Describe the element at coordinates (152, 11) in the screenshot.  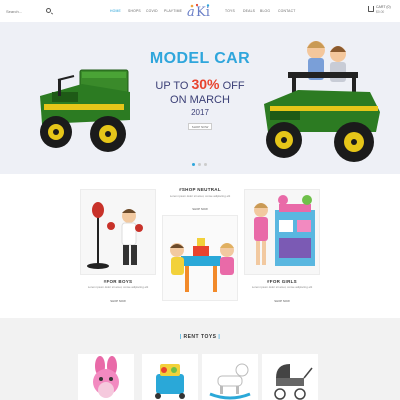
I see `nav-item-covid: COVID` at that location.